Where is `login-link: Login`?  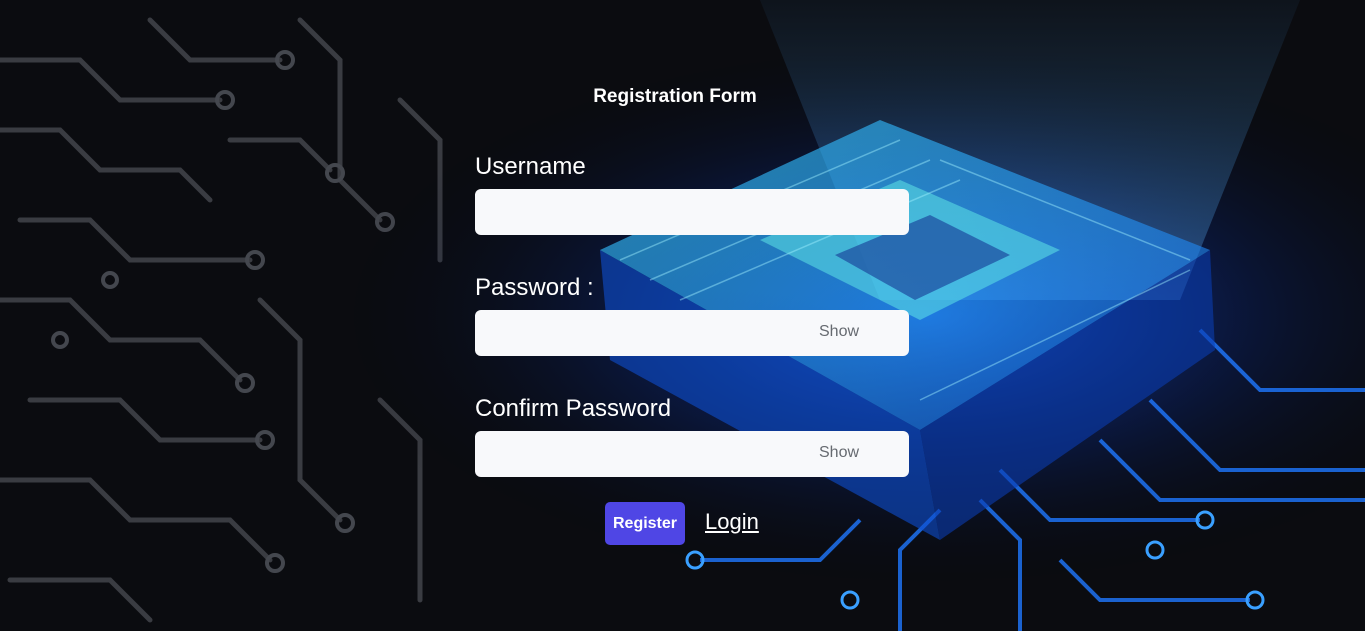
login-link: Login is located at coordinates (732, 522).